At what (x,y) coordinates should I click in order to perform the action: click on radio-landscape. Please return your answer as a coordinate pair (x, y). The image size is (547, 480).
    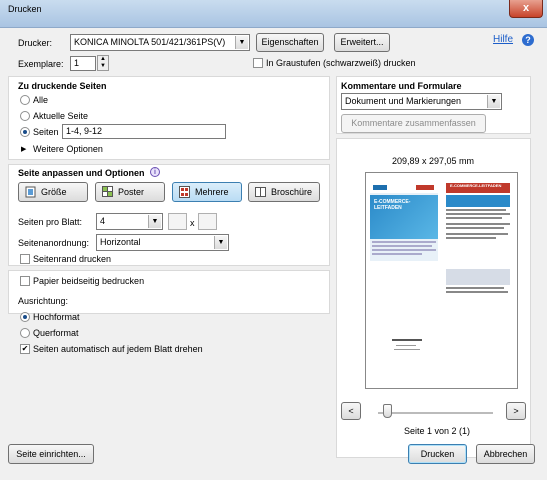
    Looking at the image, I should click on (25, 333).